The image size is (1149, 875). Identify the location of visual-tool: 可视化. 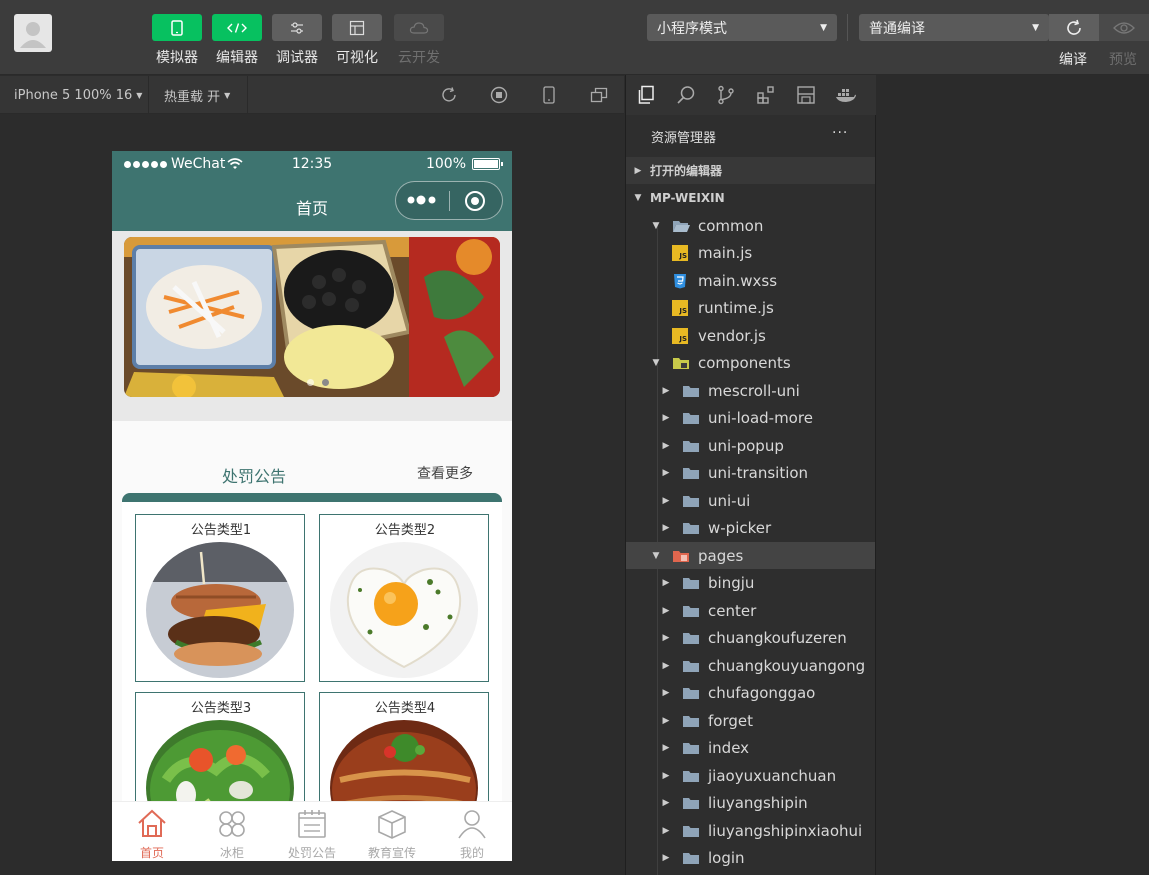
(357, 40).